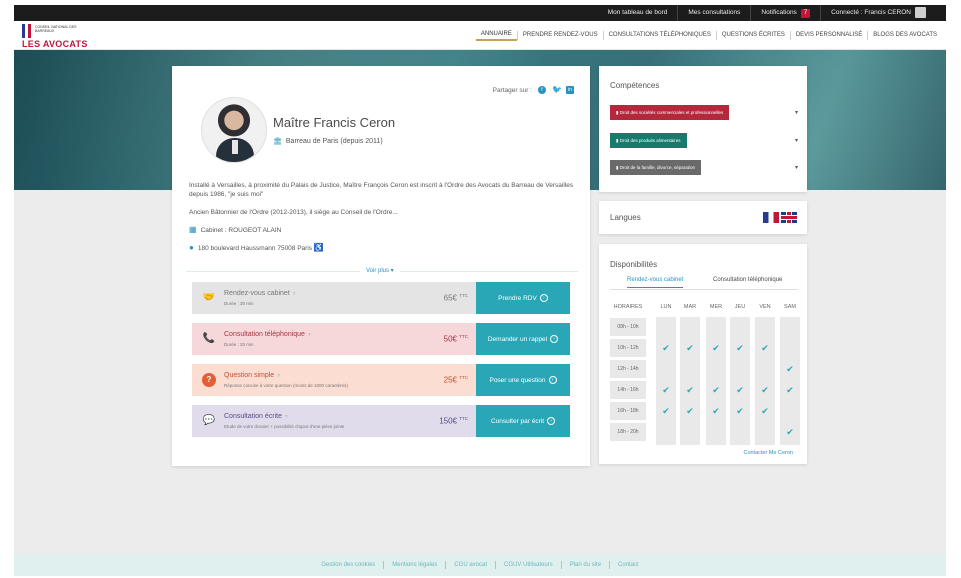  Describe the element at coordinates (334, 141) in the screenshot. I see `bar-label: Barreau de Paris (depuis 2011)` at that location.